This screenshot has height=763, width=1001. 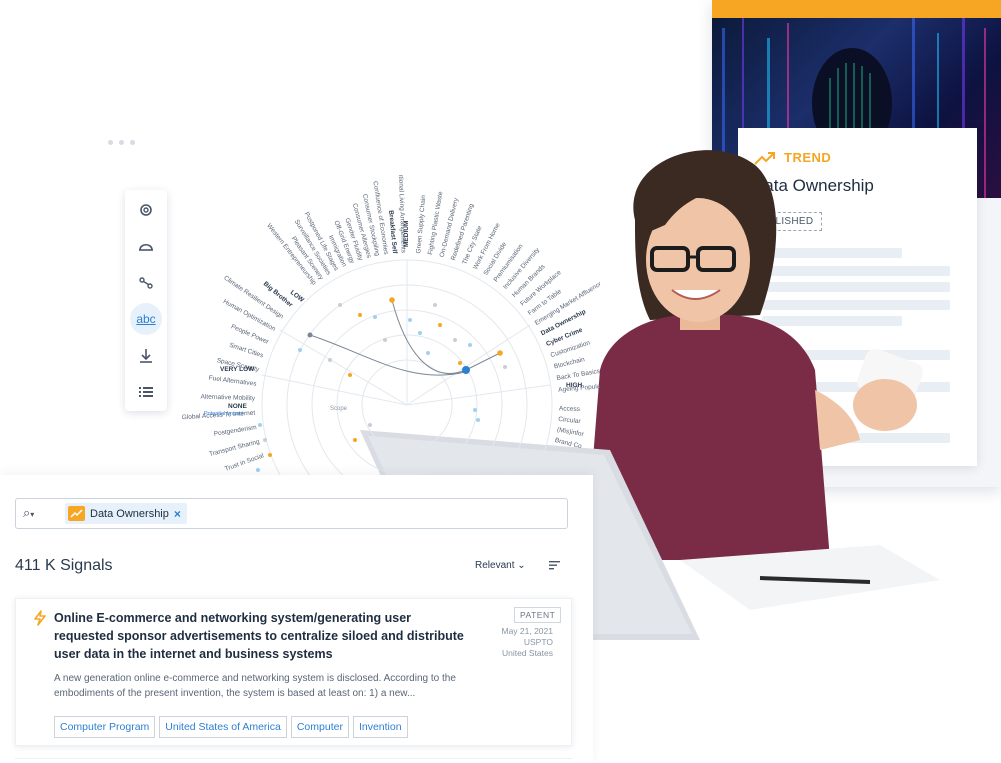 What do you see at coordinates (380, 727) in the screenshot?
I see `tag: Invention` at bounding box center [380, 727].